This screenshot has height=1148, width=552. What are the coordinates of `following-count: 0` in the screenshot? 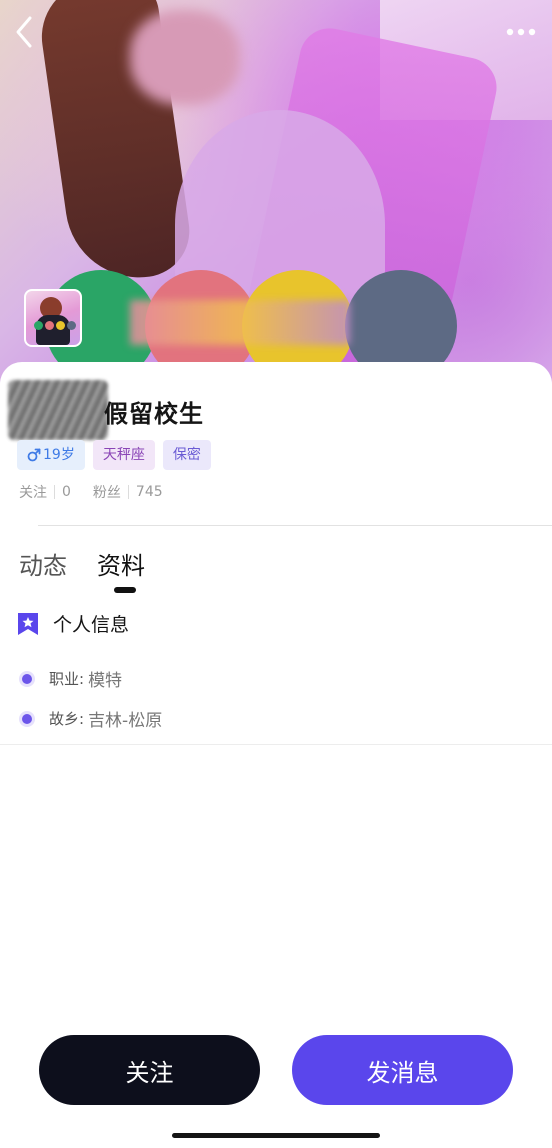 It's located at (66, 492).